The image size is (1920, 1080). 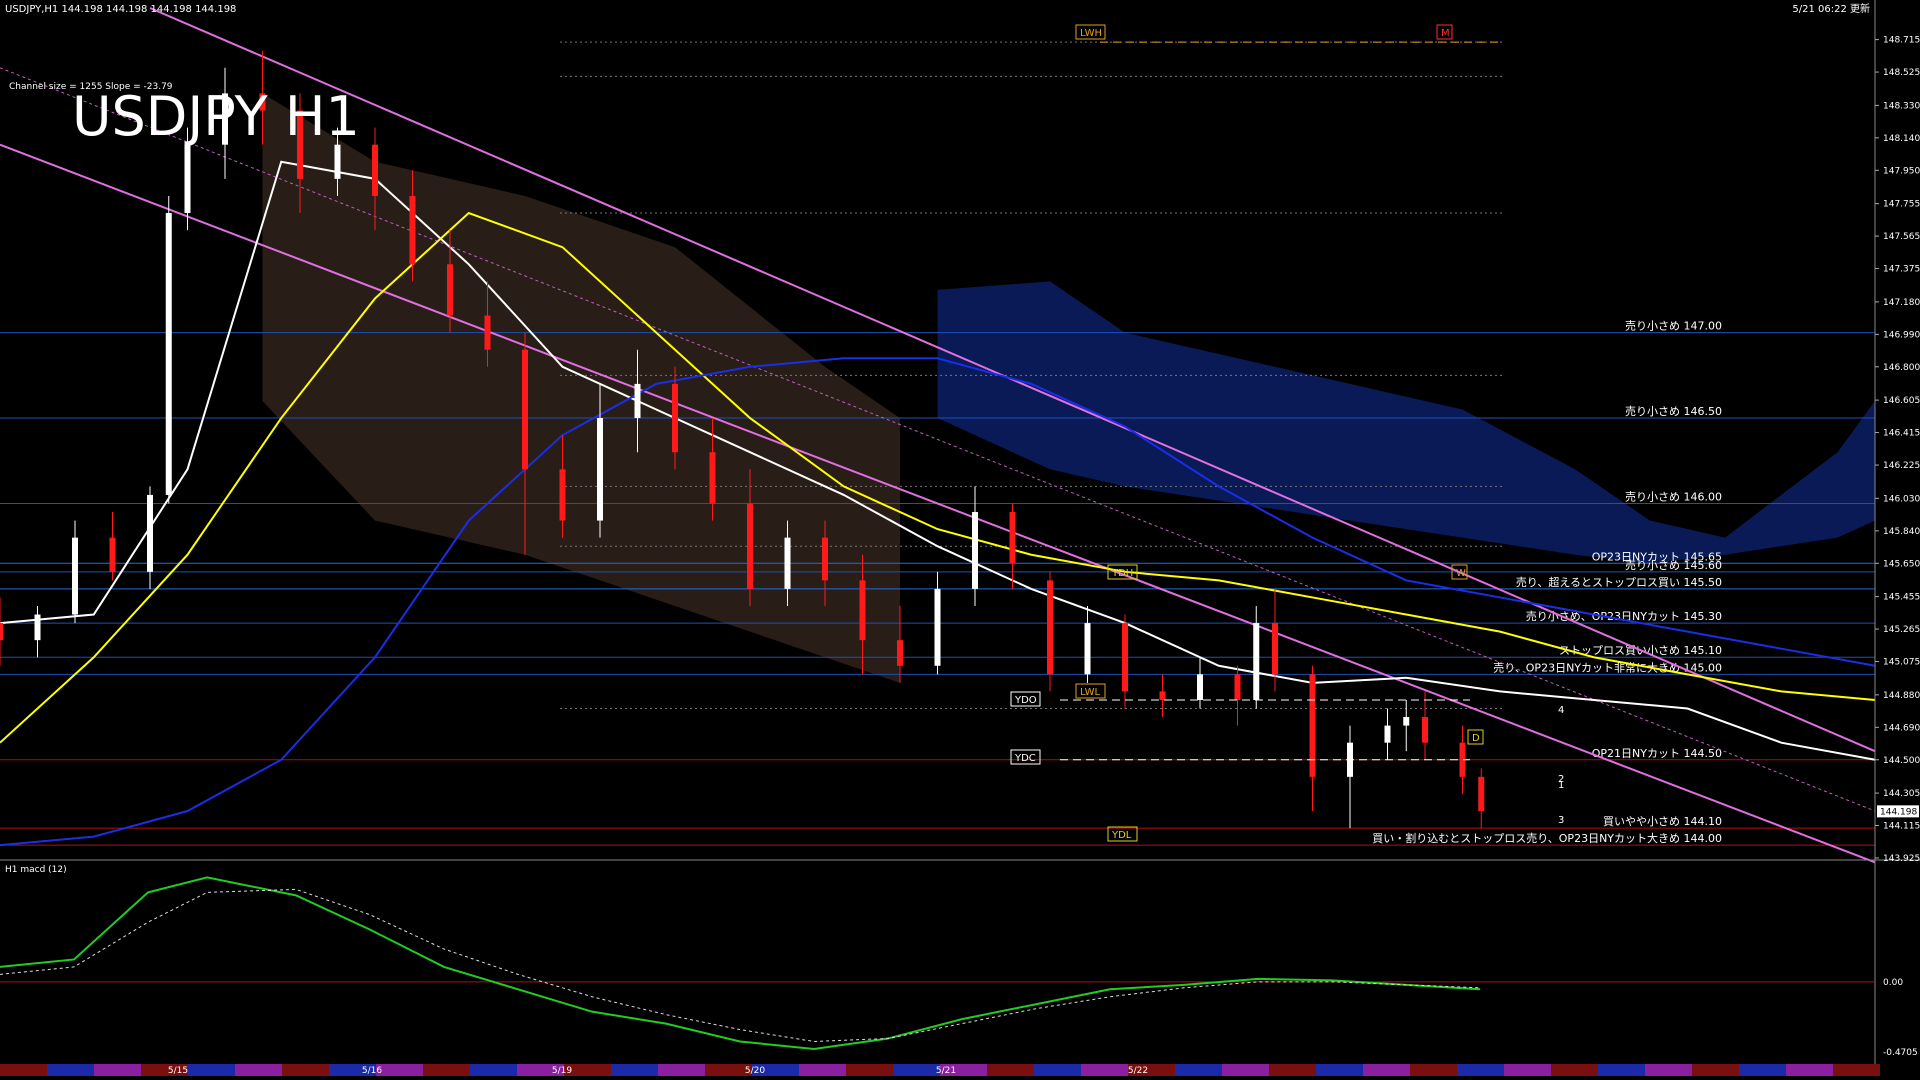 I want to click on price-level-label: 買いやや小さめ 144.10, so click(x=1662, y=821).